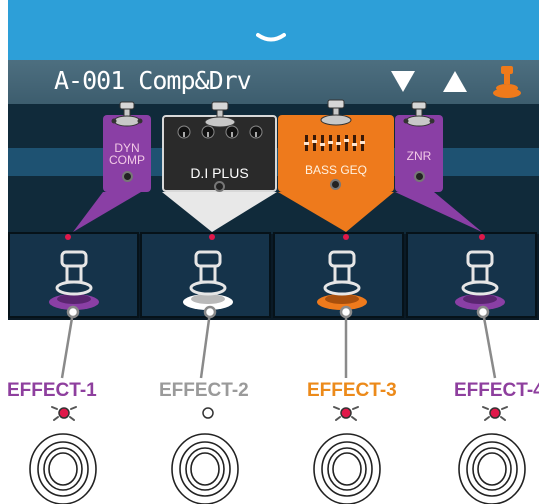  What do you see at coordinates (495, 413) in the screenshot?
I see `hardware-led-4-on` at bounding box center [495, 413].